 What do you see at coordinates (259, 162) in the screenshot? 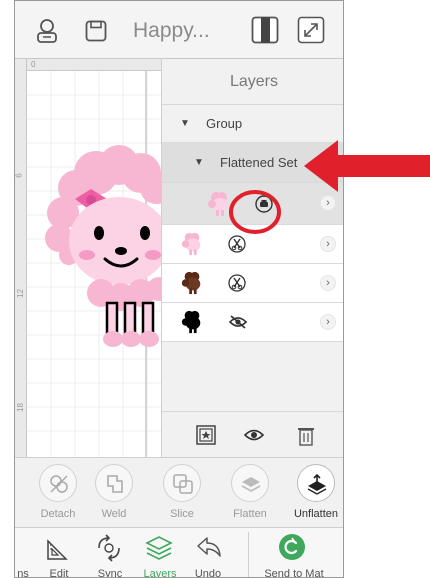
I see `flattened-set-label: Flattened Set` at bounding box center [259, 162].